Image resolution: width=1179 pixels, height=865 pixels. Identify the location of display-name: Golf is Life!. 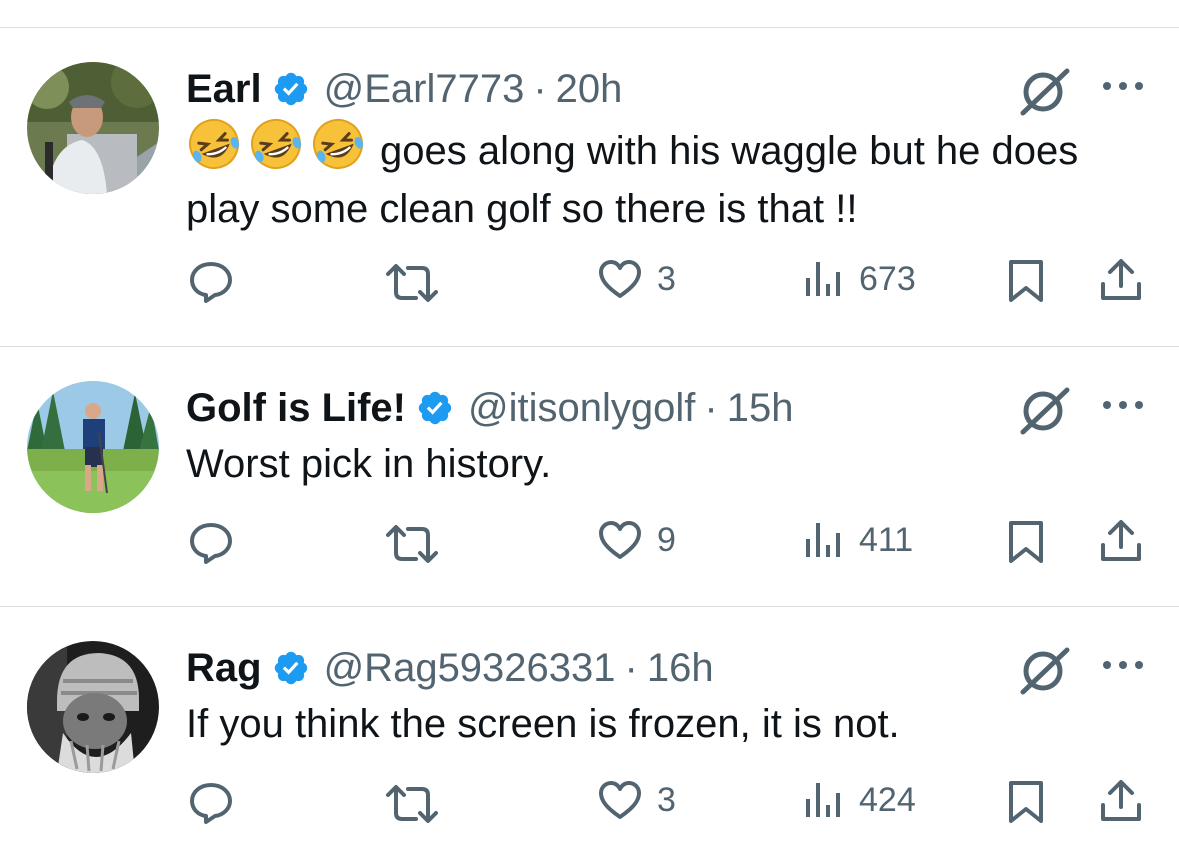
(296, 408).